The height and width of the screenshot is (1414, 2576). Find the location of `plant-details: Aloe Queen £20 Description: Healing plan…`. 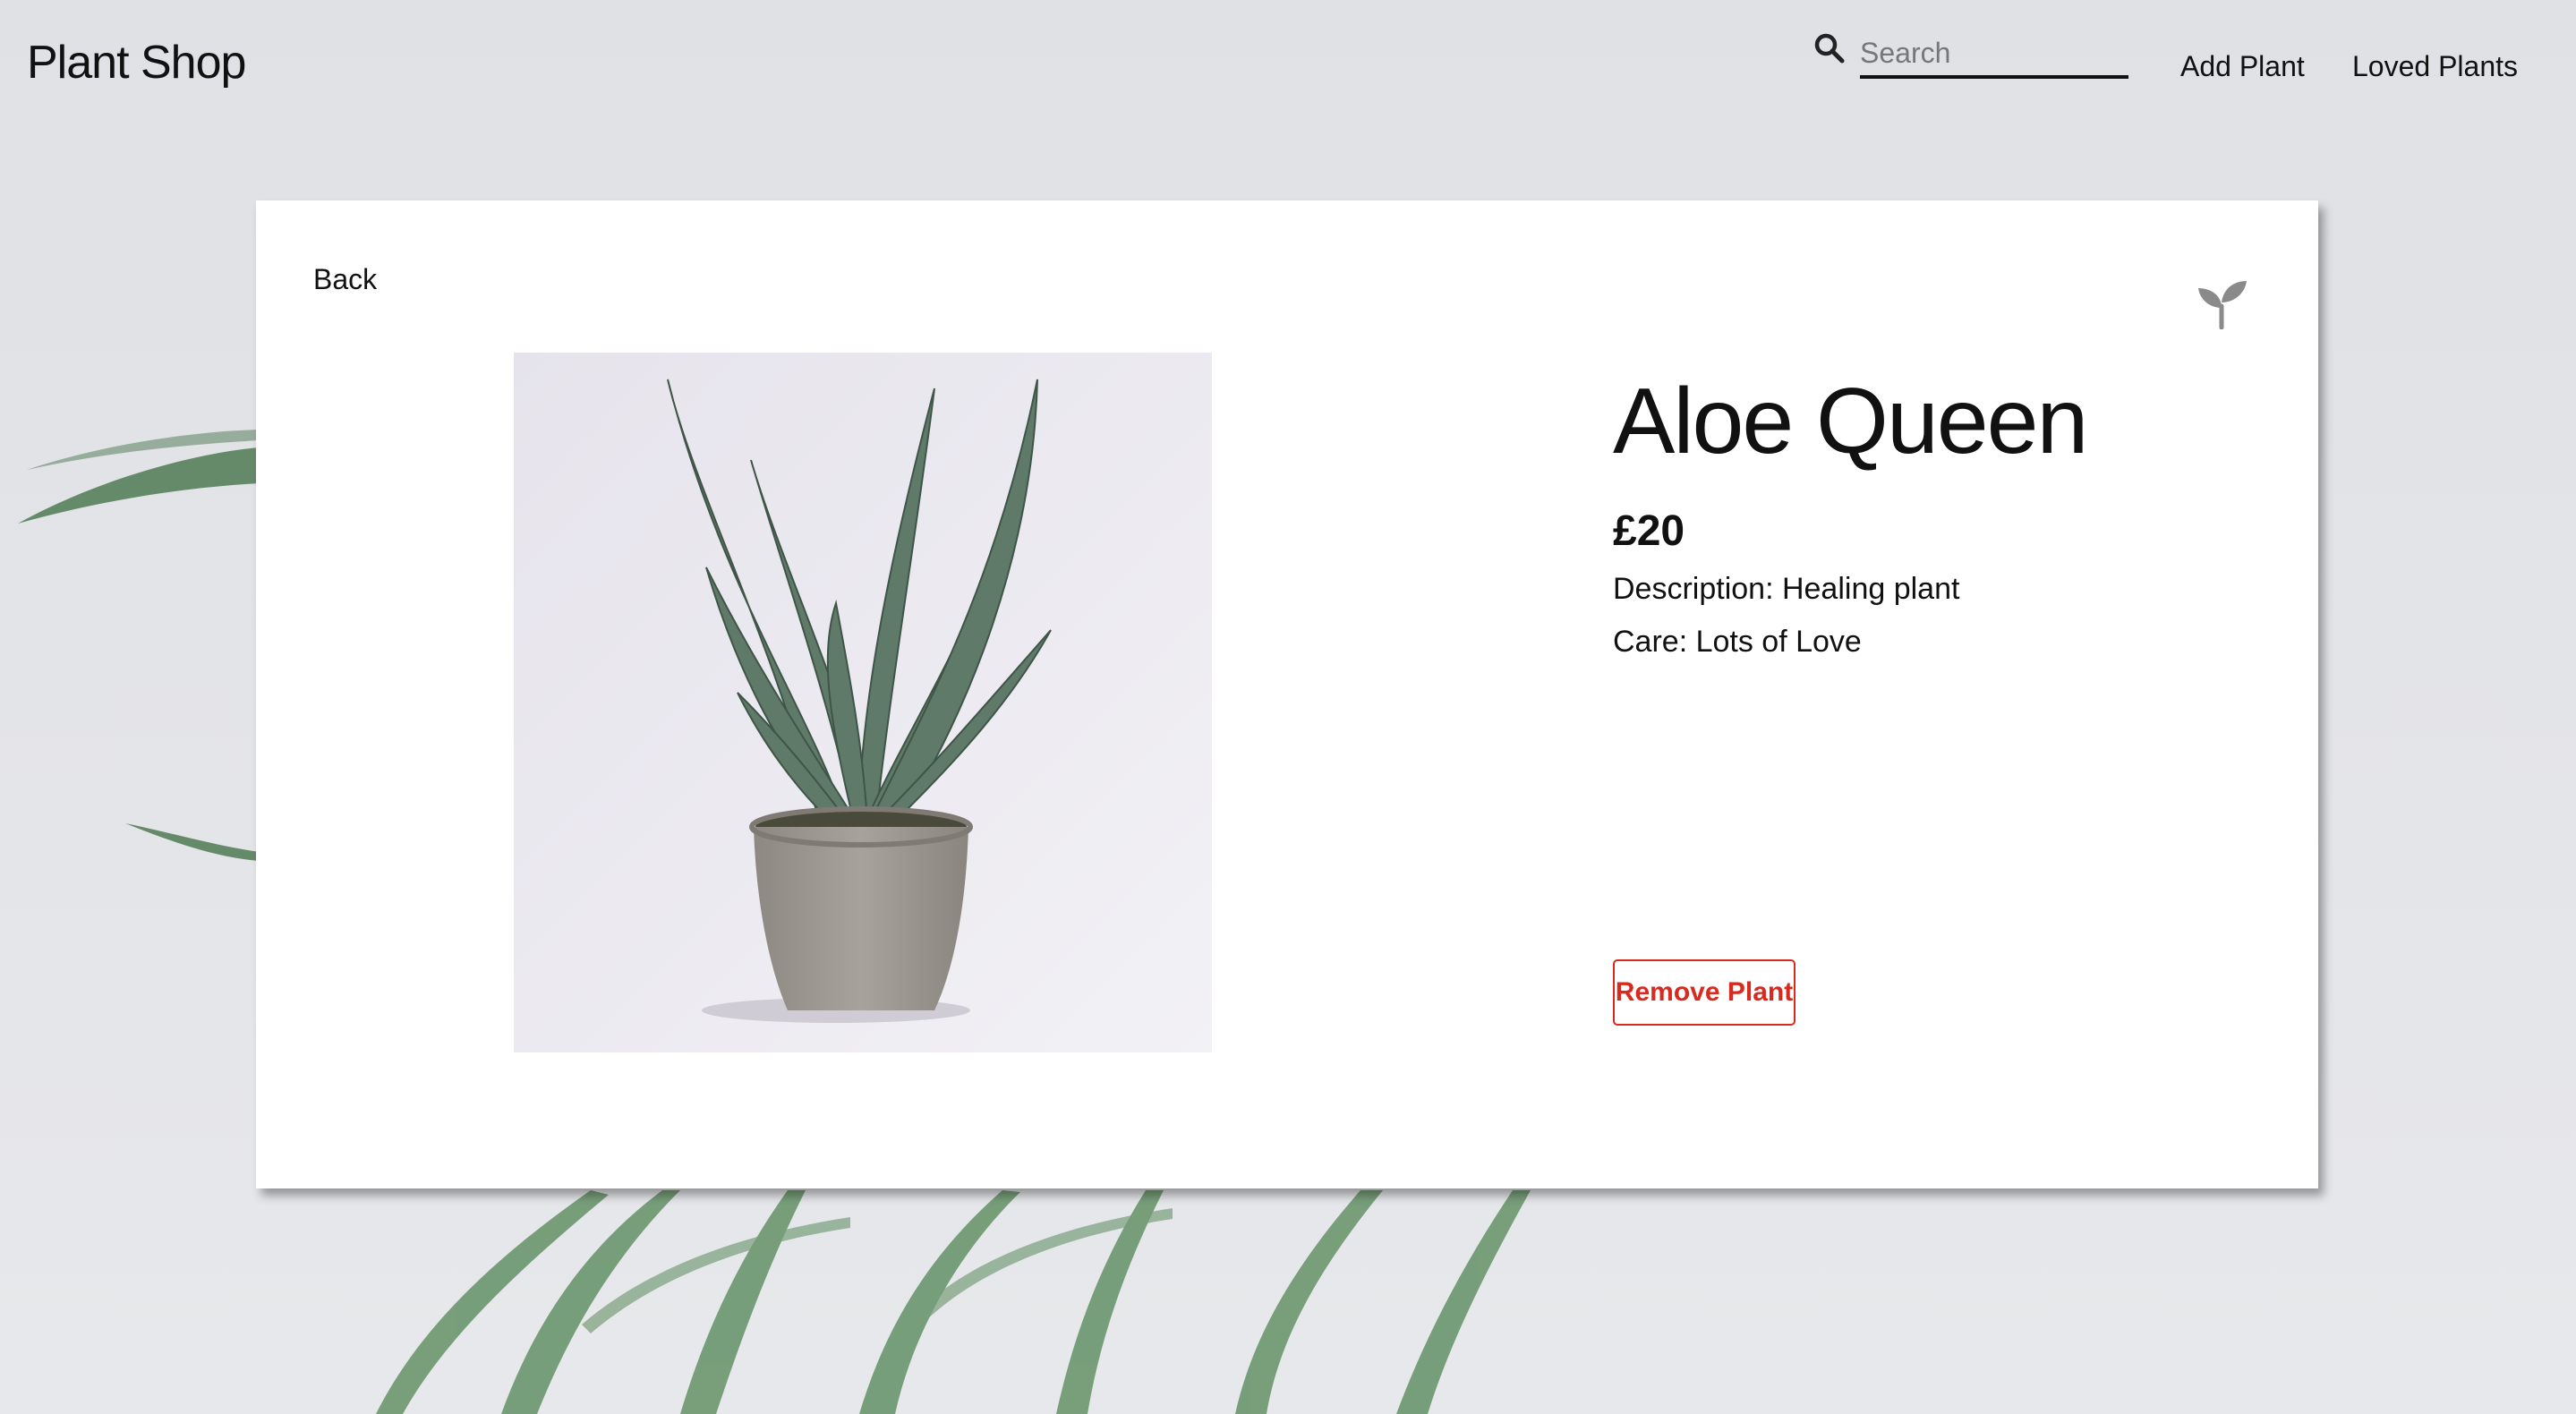

plant-details: Aloe Queen £20 Description: Healing plan… is located at coordinates (1935, 515).